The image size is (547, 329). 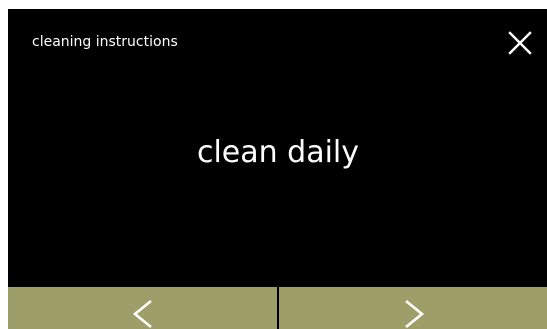 I want to click on chevron-right-icon, so click(x=414, y=314).